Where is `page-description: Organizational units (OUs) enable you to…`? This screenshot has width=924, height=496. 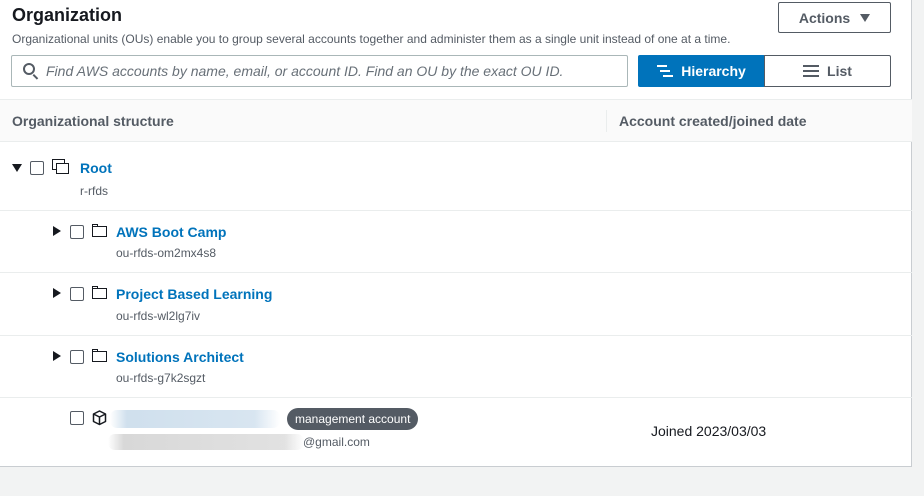 page-description: Organizational units (OUs) enable you to… is located at coordinates (371, 39).